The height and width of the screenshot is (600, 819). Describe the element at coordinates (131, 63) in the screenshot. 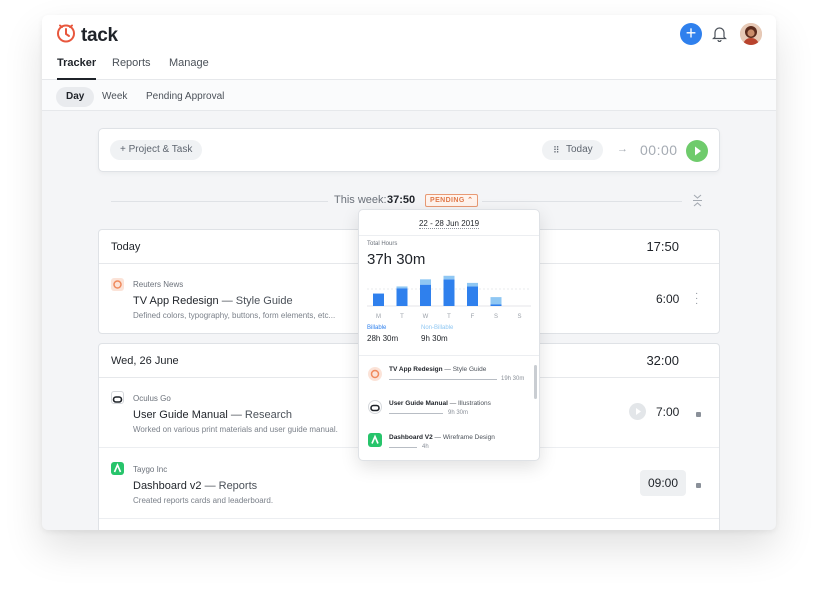

I see `tab-reports: Reports` at that location.